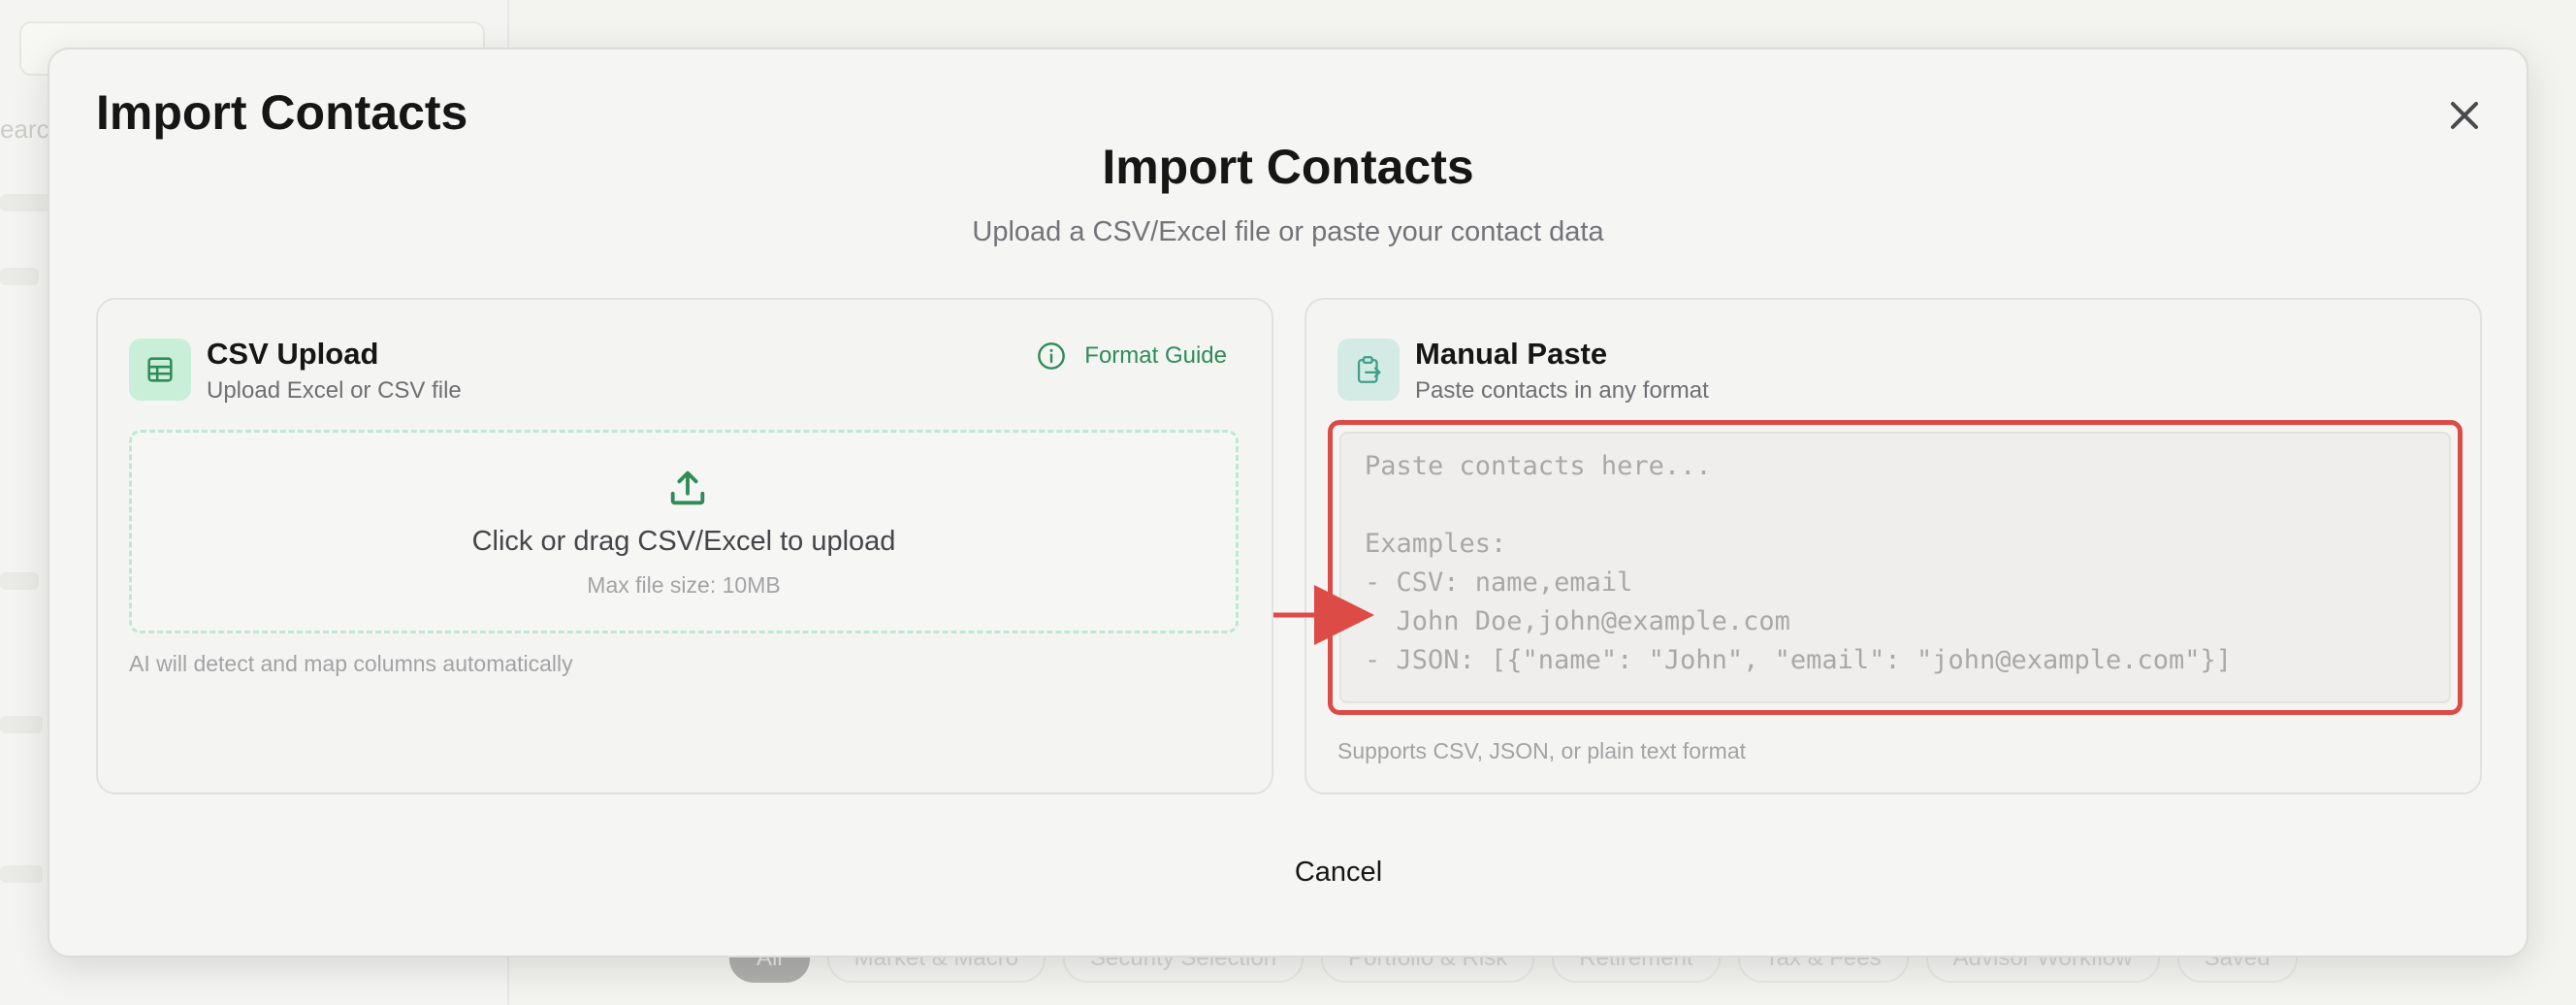 The image size is (2576, 1005). I want to click on dialog-title: Import Contacts, so click(282, 112).